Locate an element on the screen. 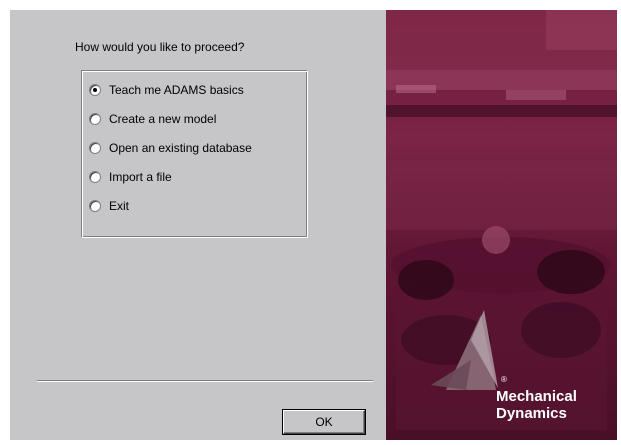 The image size is (621, 445). brand-line-2: Dynamics is located at coordinates (531, 413).